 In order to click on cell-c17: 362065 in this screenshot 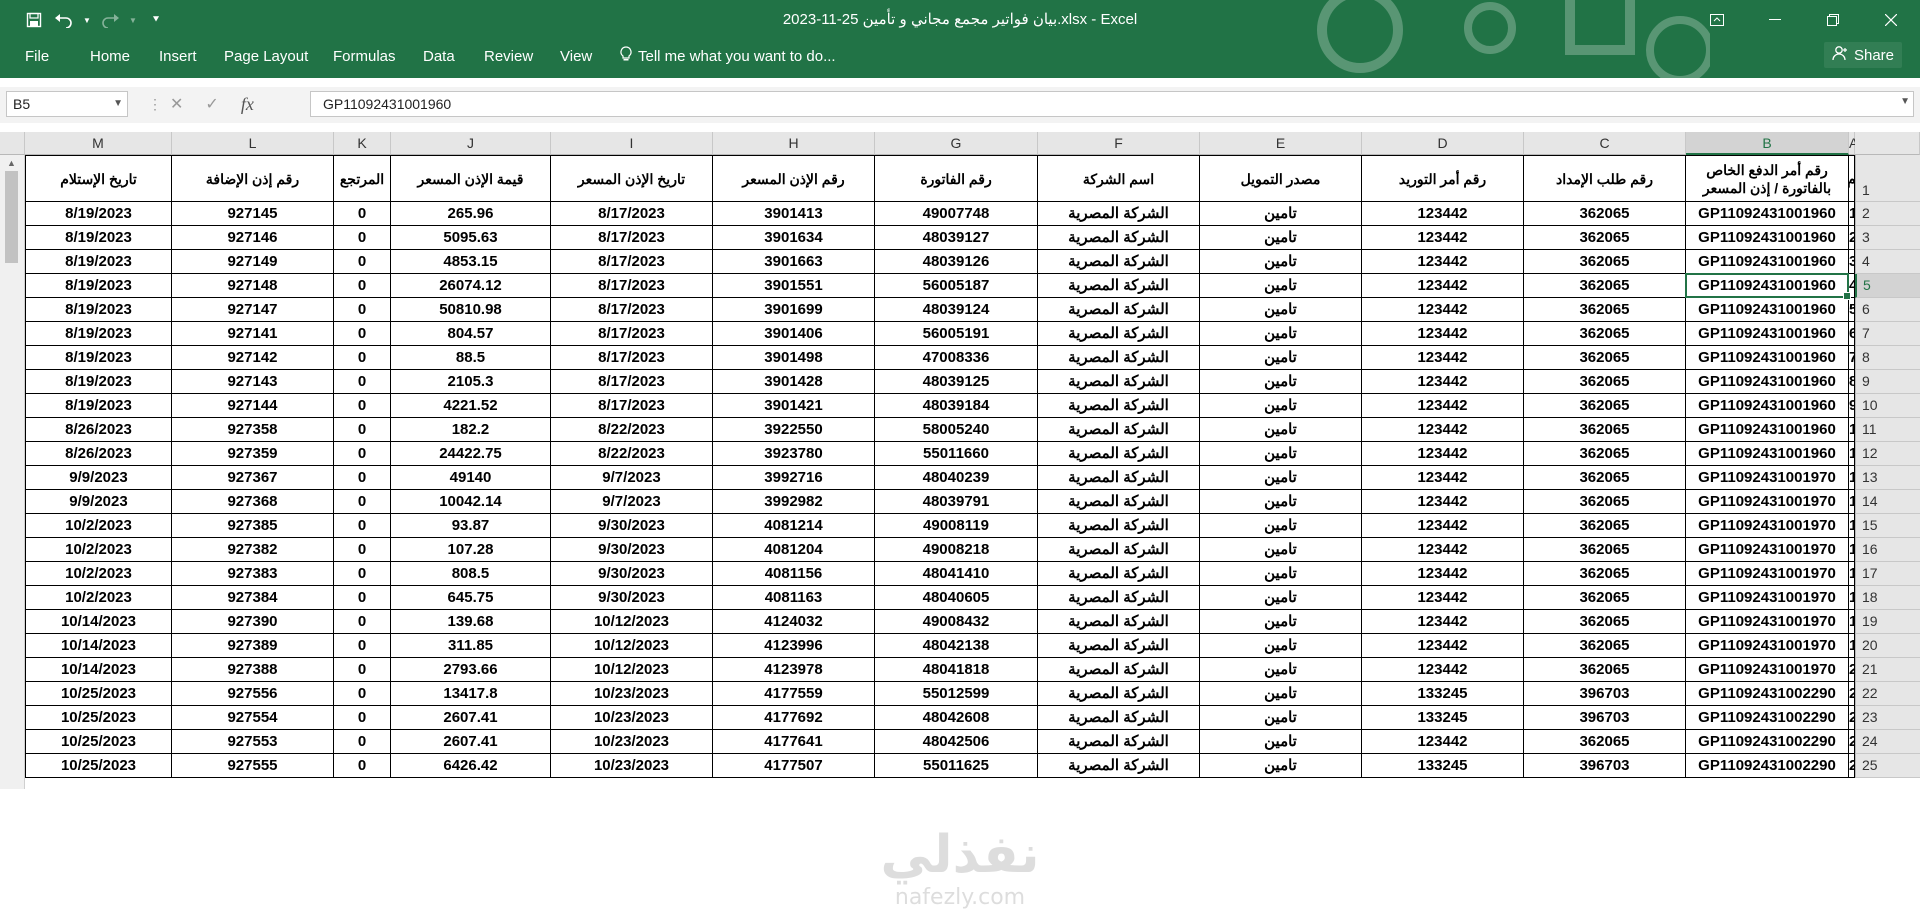, I will do `click(1605, 574)`.